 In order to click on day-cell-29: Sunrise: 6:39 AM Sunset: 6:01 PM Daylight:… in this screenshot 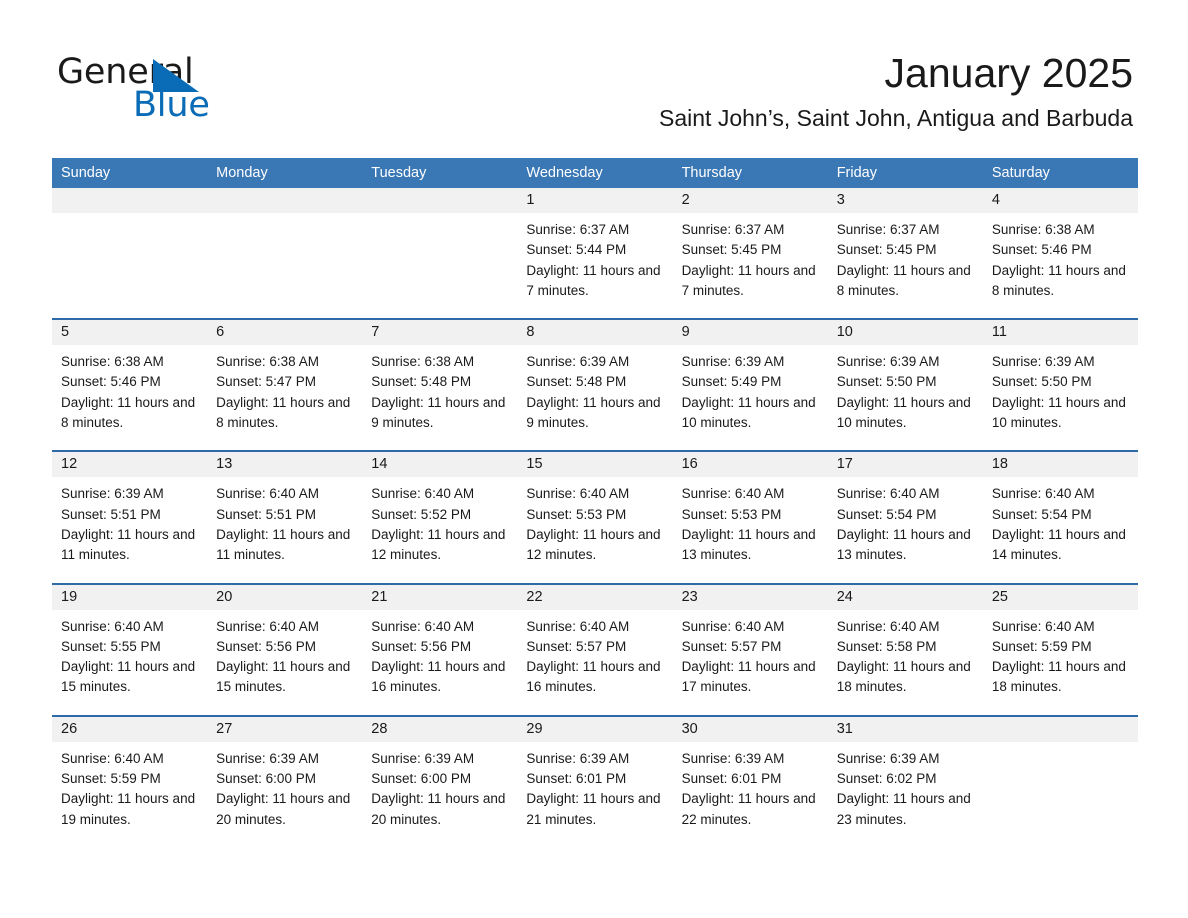, I will do `click(594, 792)`.